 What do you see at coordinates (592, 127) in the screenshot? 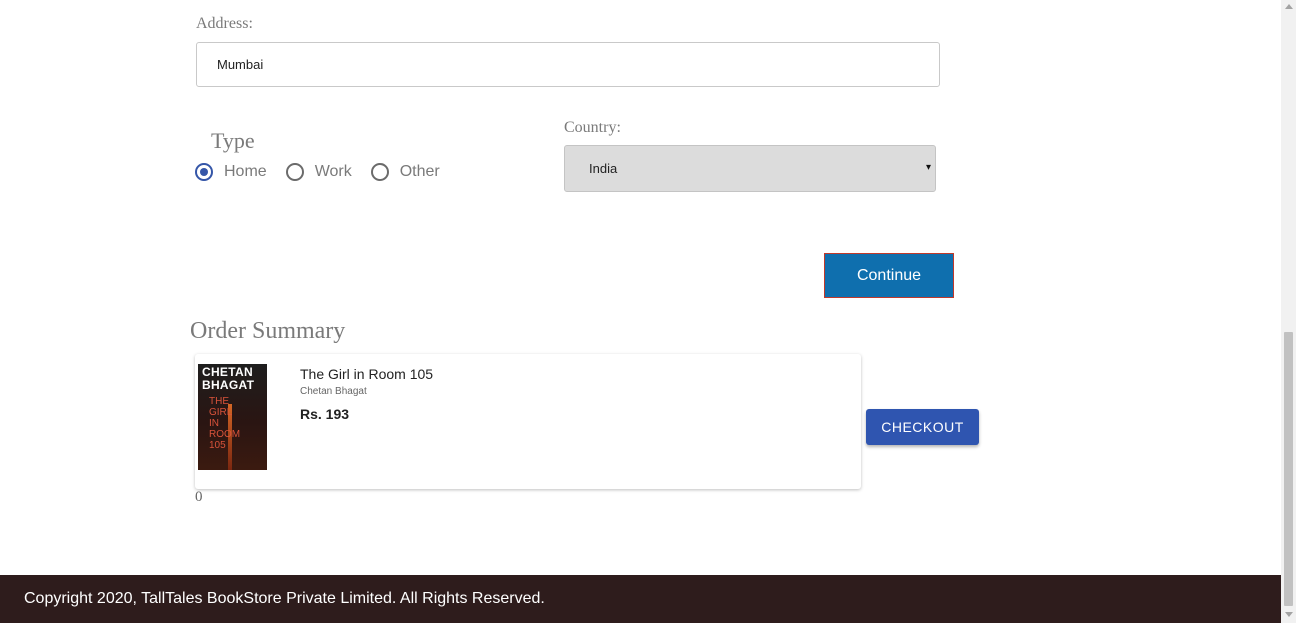
I see `country-label: Country:` at bounding box center [592, 127].